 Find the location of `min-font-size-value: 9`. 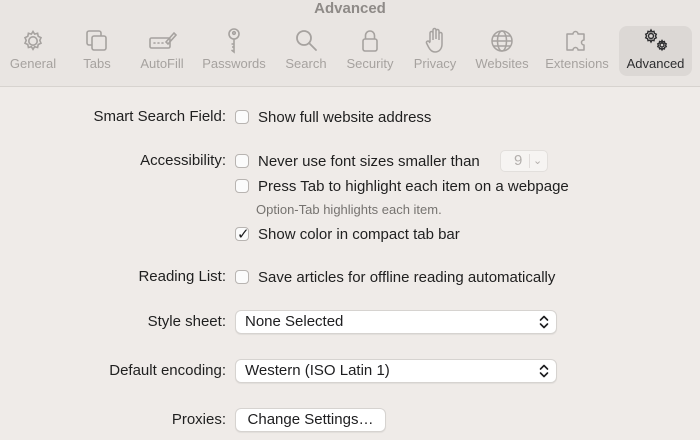

min-font-size-value: 9 is located at coordinates (518, 160).